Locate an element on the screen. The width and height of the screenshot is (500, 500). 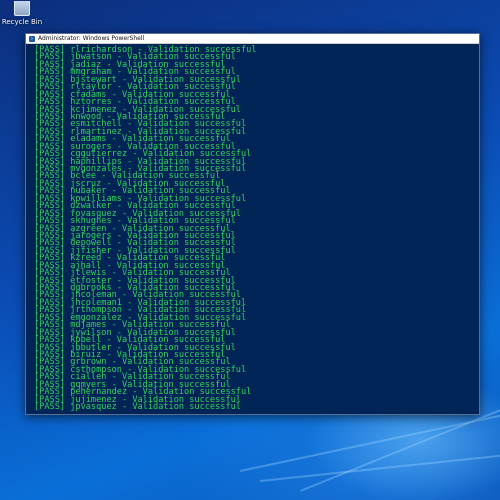
powershell-icon: › is located at coordinates (32, 38).